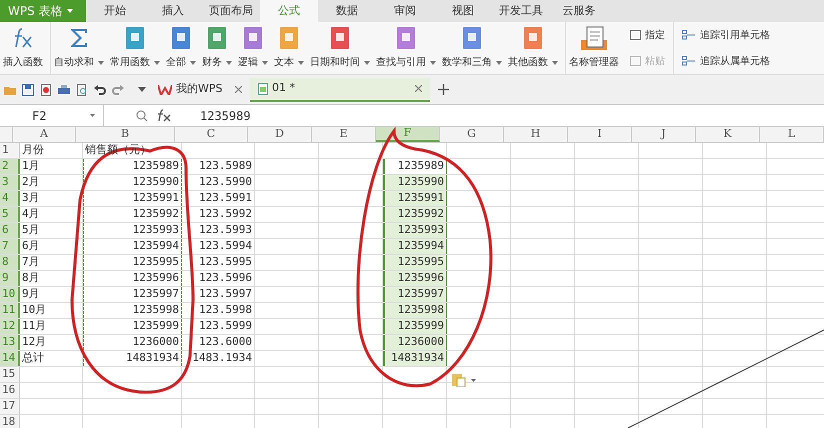 This screenshot has width=824, height=428. What do you see at coordinates (10, 421) in the screenshot?
I see `row-header: 18` at bounding box center [10, 421].